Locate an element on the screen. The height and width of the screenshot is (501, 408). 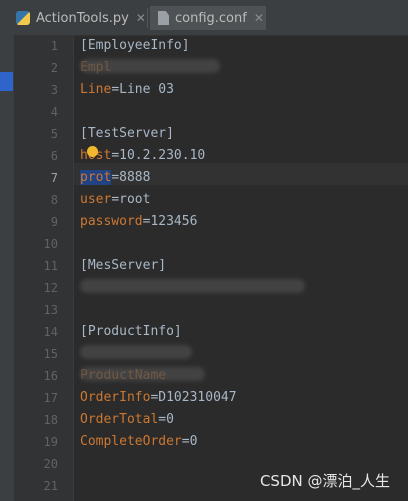
tab-label: ActionTools.py is located at coordinates (82, 18).